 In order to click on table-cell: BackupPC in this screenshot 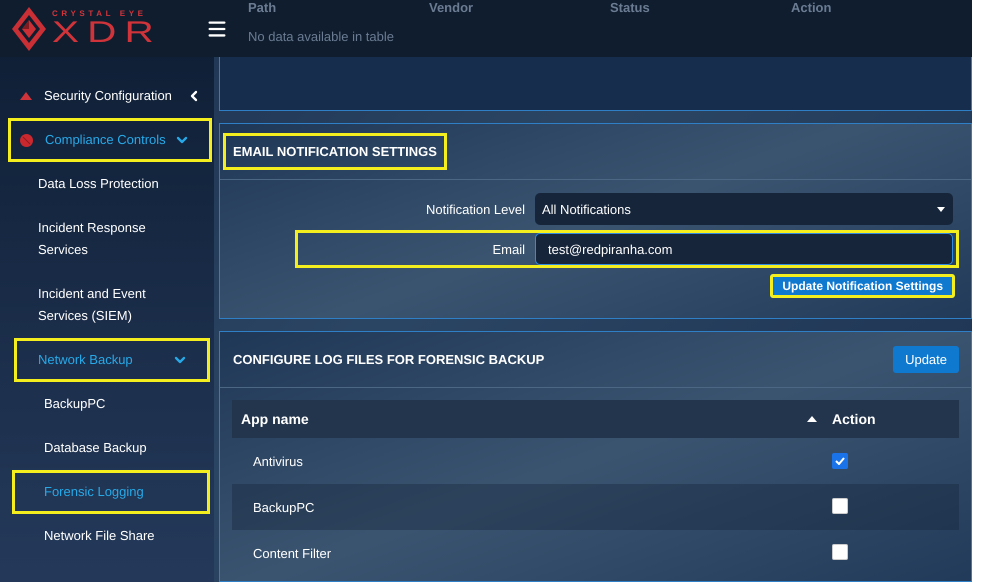, I will do `click(524, 507)`.